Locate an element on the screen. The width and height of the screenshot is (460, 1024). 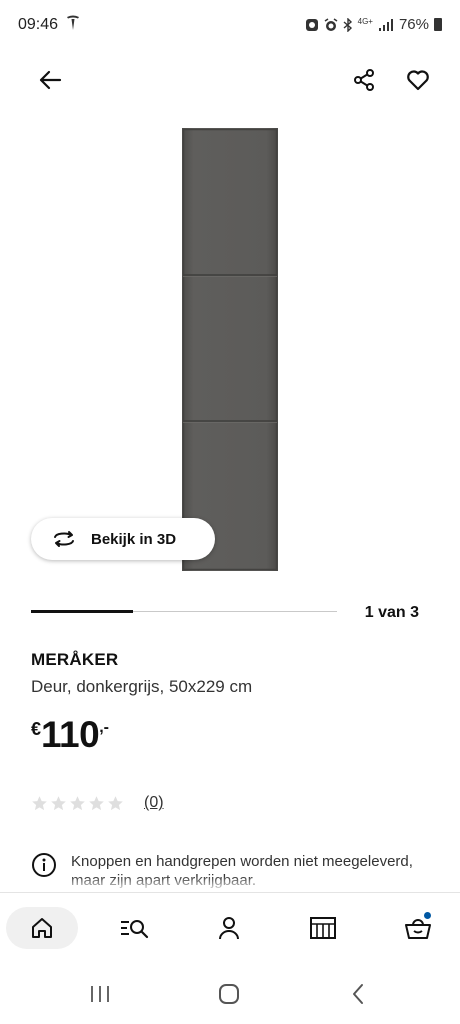
rating-count: (0) is located at coordinates (154, 803).